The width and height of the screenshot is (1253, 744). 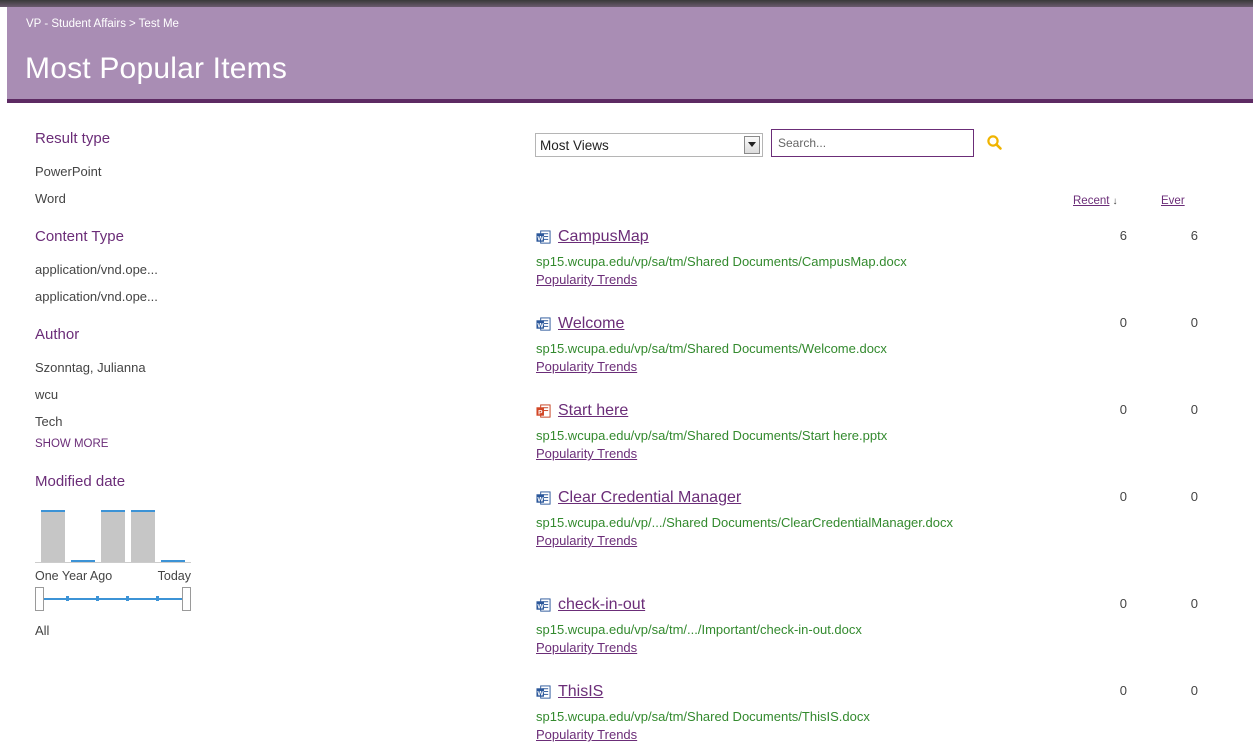 What do you see at coordinates (186, 599) in the screenshot?
I see `slider-end-handle` at bounding box center [186, 599].